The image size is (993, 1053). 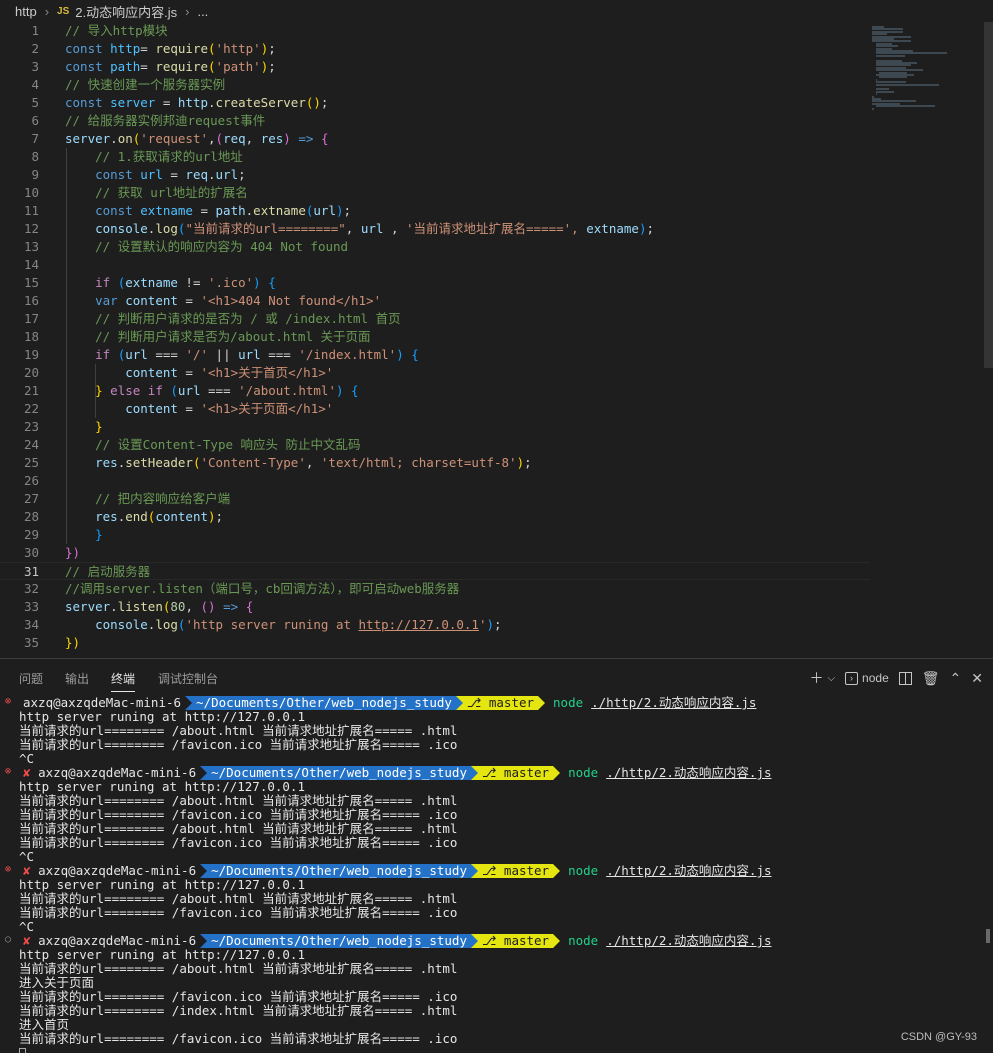 I want to click on code-line: 24 // 设置Content-Type 响应头 防止中文乱码, so click(x=435, y=445).